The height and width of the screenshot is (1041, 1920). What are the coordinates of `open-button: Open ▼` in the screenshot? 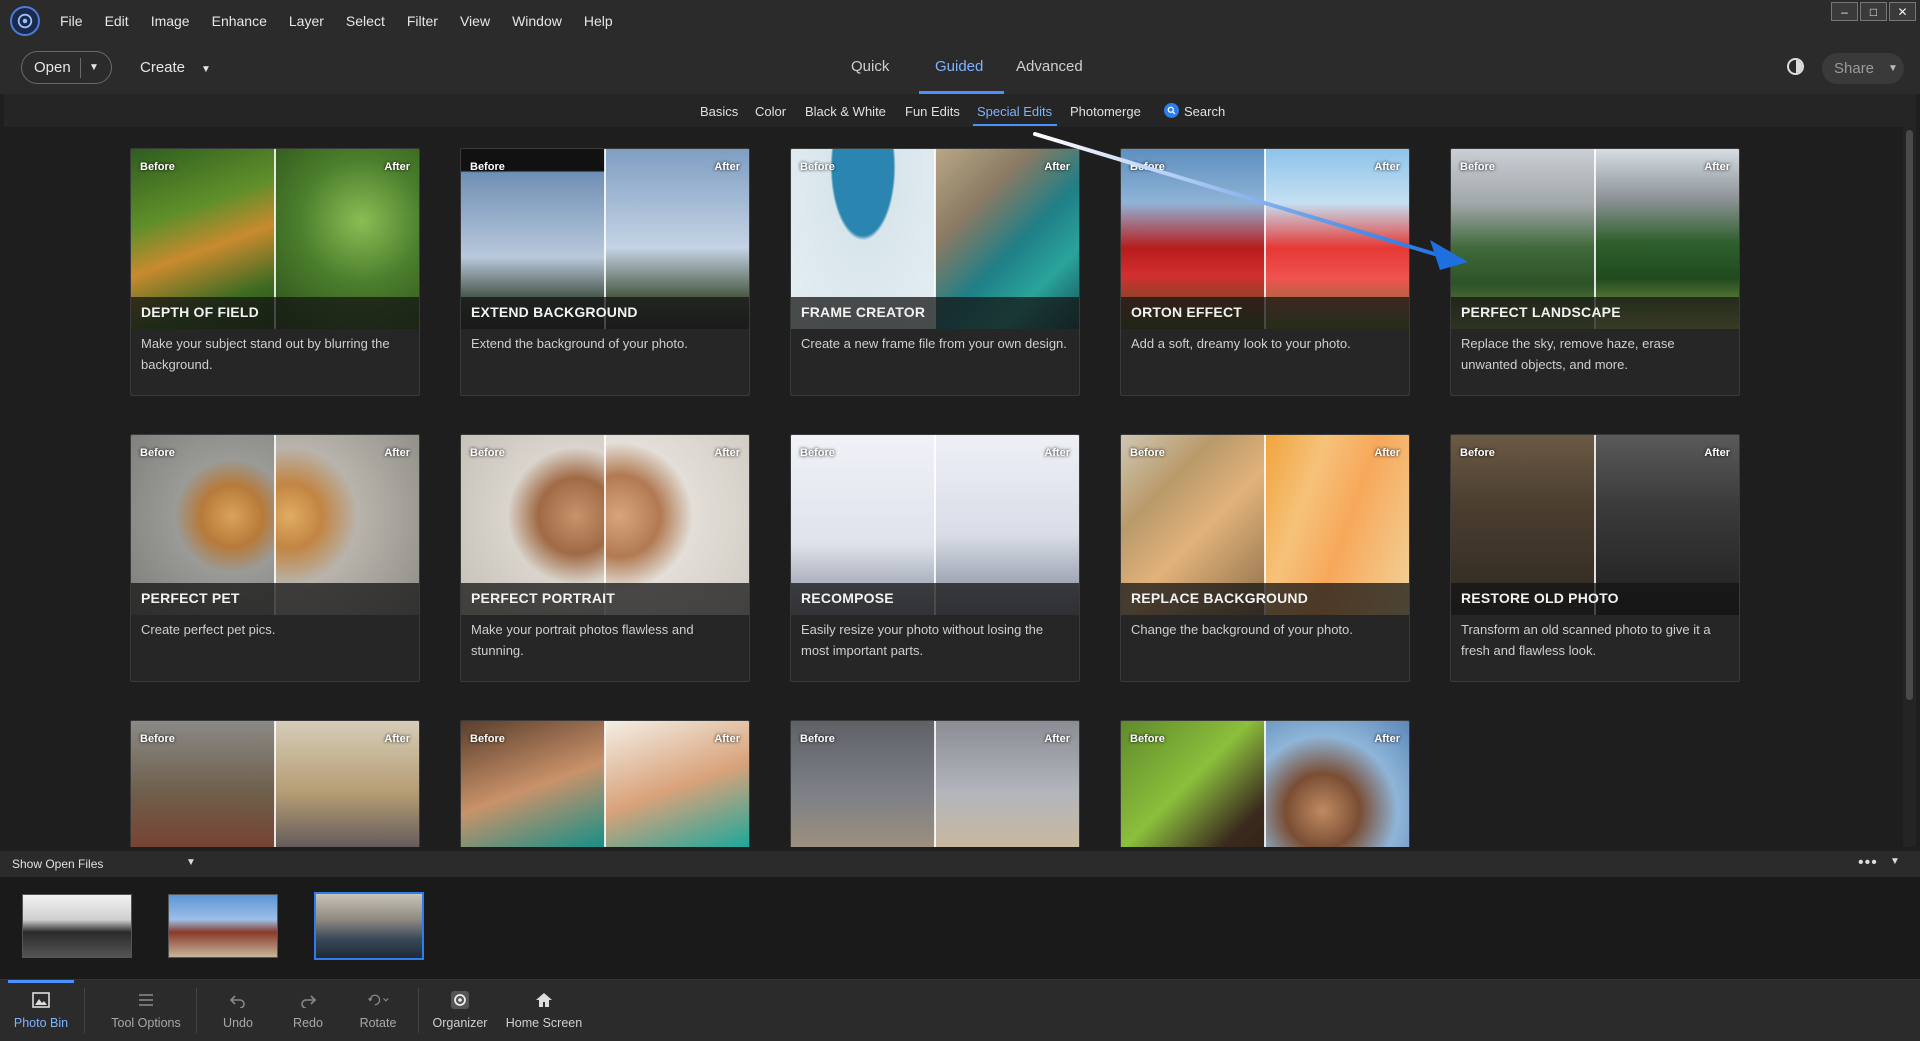 It's located at (66, 67).